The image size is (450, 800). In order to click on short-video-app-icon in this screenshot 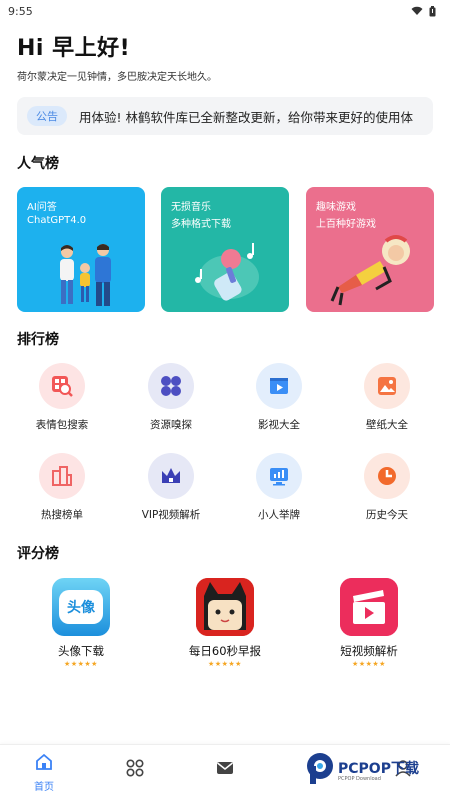, I will do `click(369, 607)`.